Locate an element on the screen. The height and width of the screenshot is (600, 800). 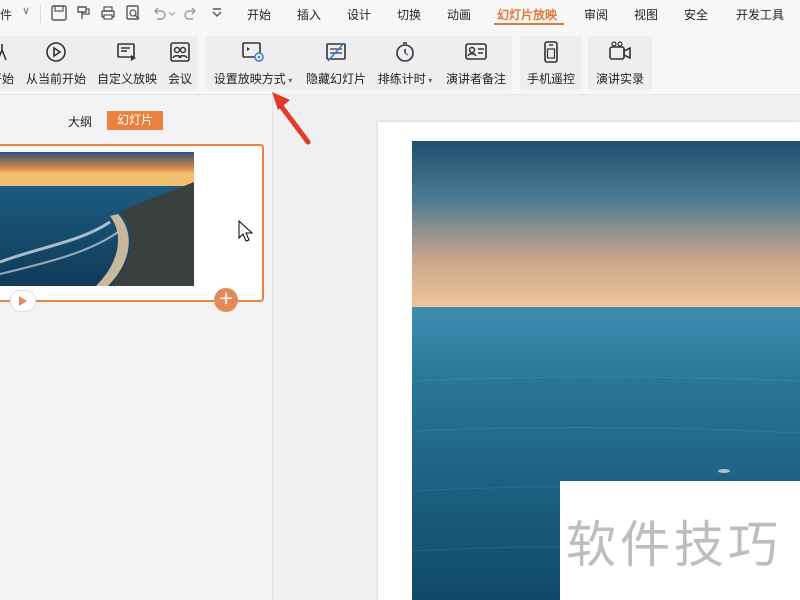
play-circle-icon is located at coordinates (56, 52).